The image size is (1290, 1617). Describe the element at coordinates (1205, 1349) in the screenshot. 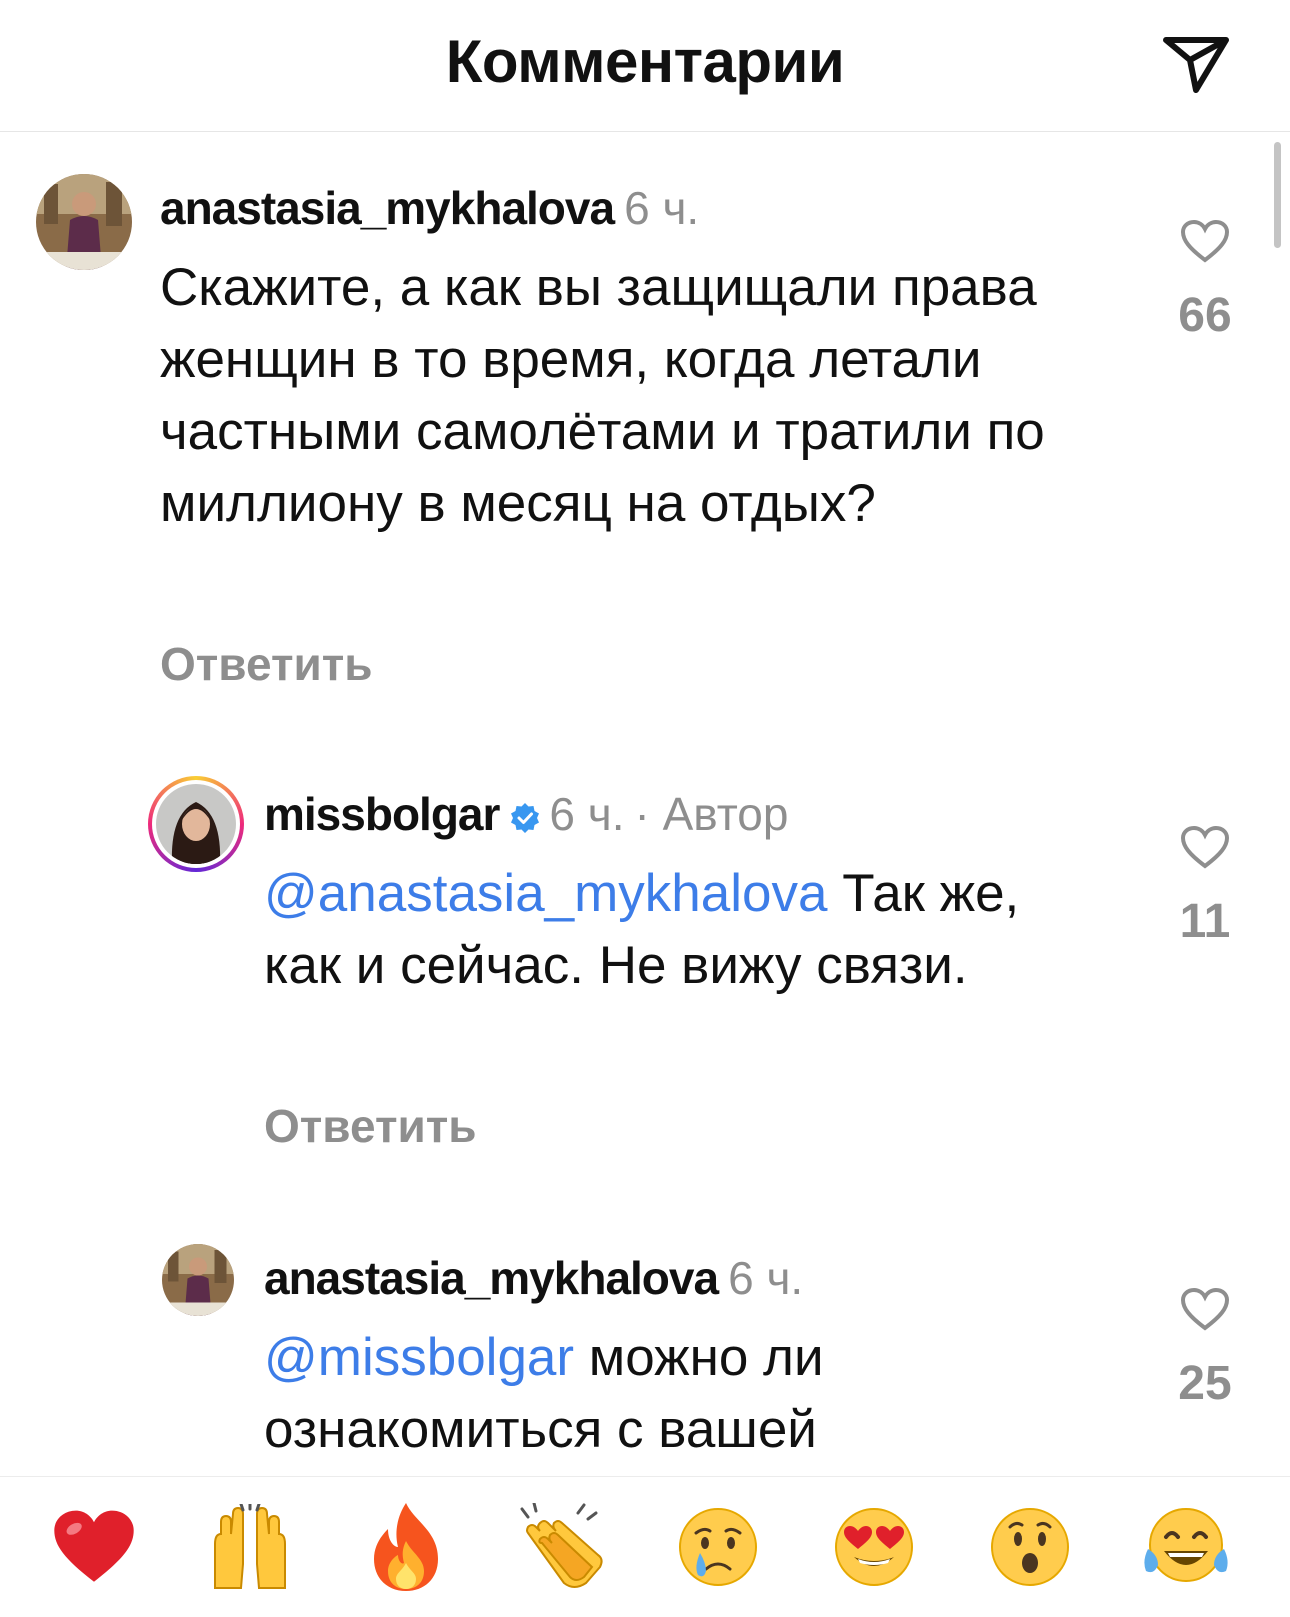

I see `like-control: 25` at that location.